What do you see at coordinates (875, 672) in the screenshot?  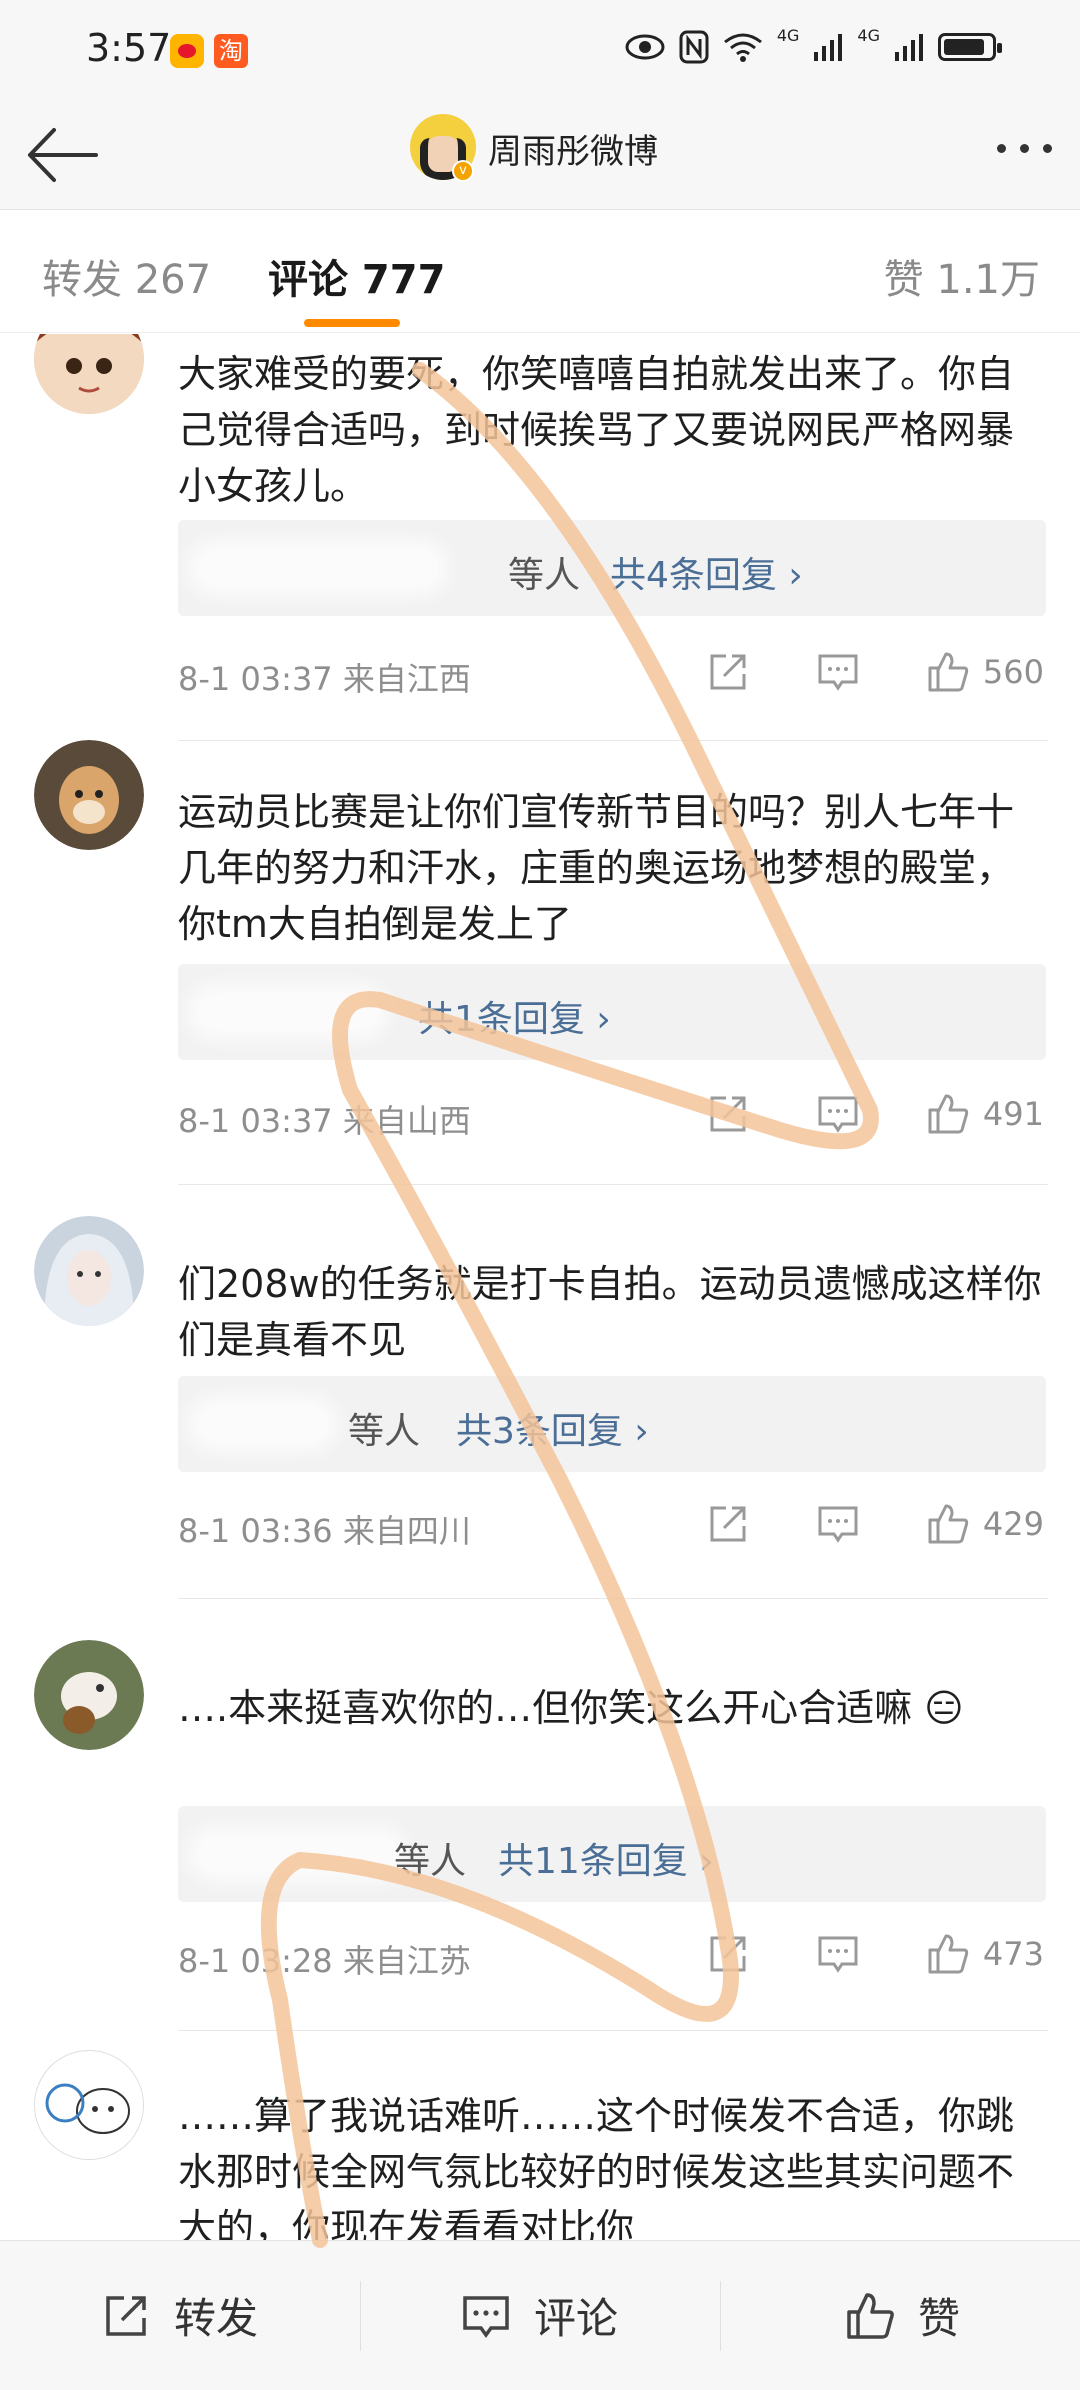 I see `comment-actions: 560` at bounding box center [875, 672].